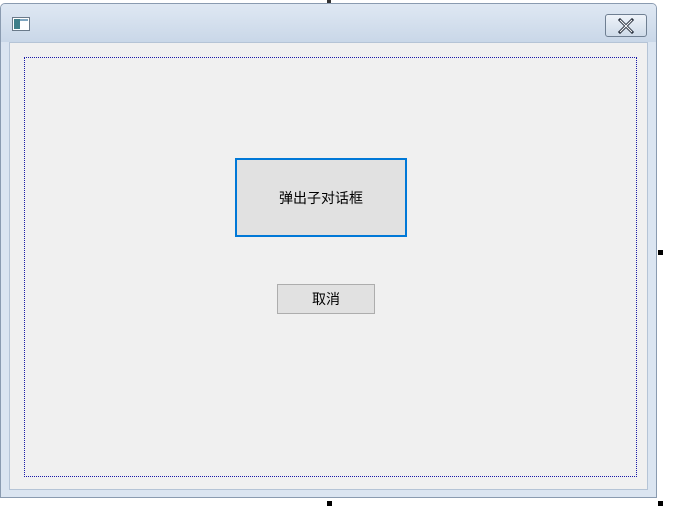  Describe the element at coordinates (17, 24) in the screenshot. I see `app-icon-pane` at that location.